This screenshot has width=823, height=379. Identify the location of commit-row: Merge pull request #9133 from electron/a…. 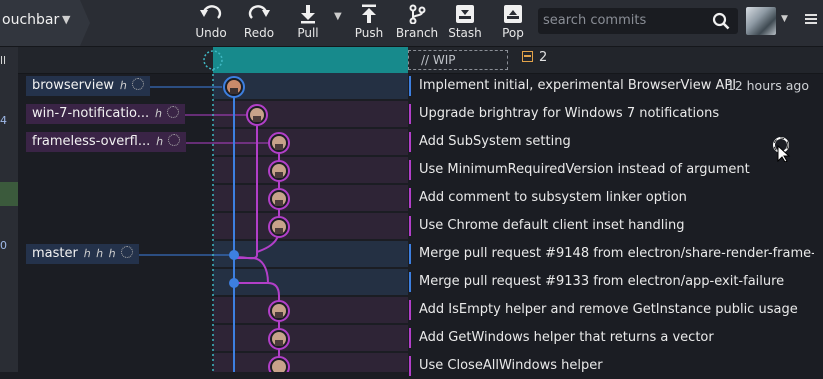
(420, 282).